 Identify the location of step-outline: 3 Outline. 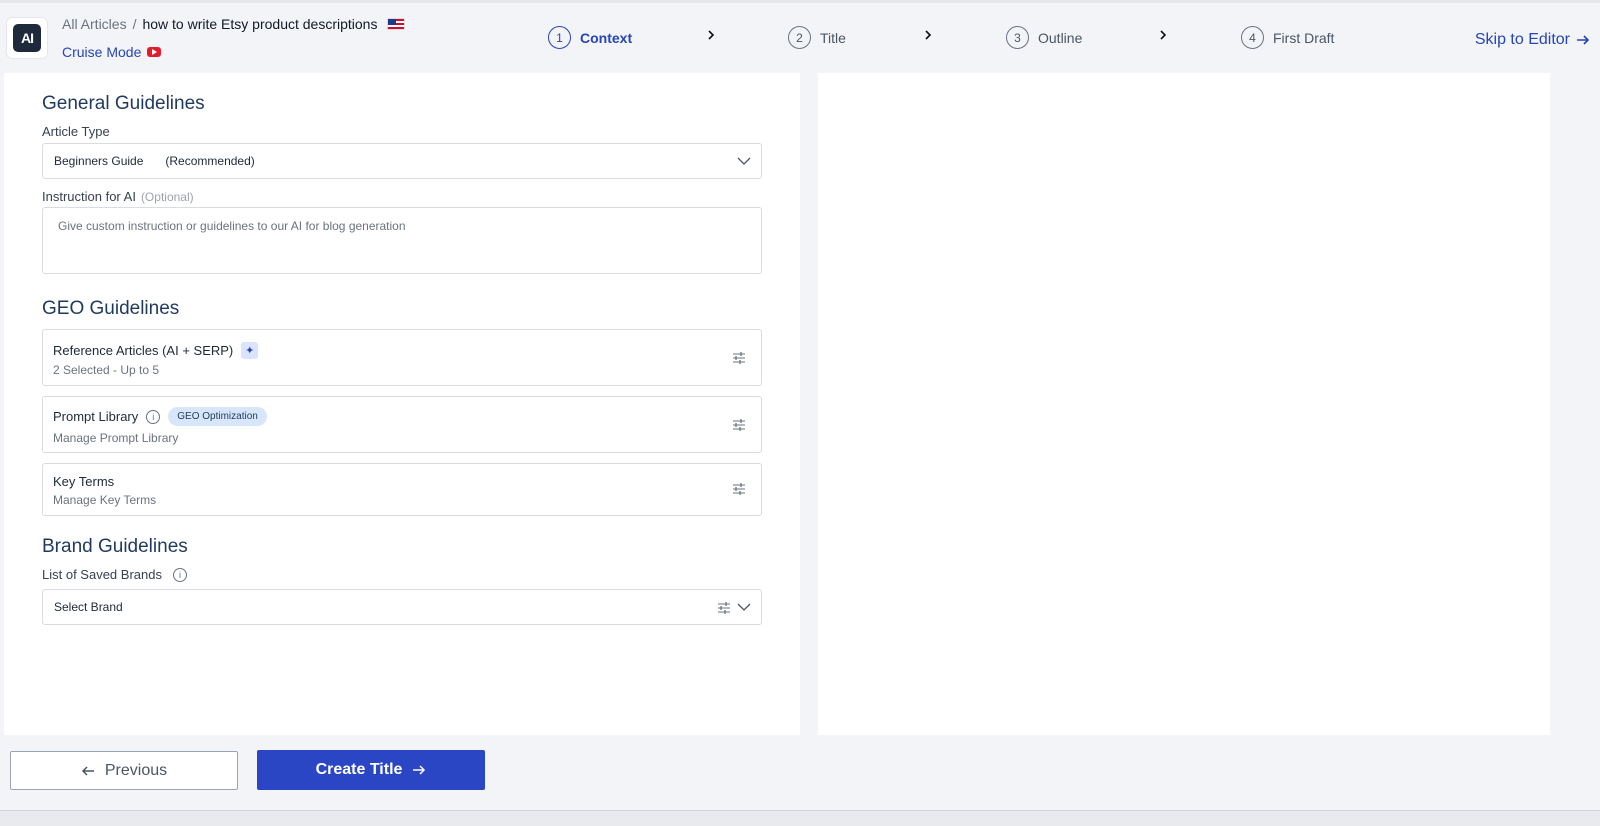
(1044, 37).